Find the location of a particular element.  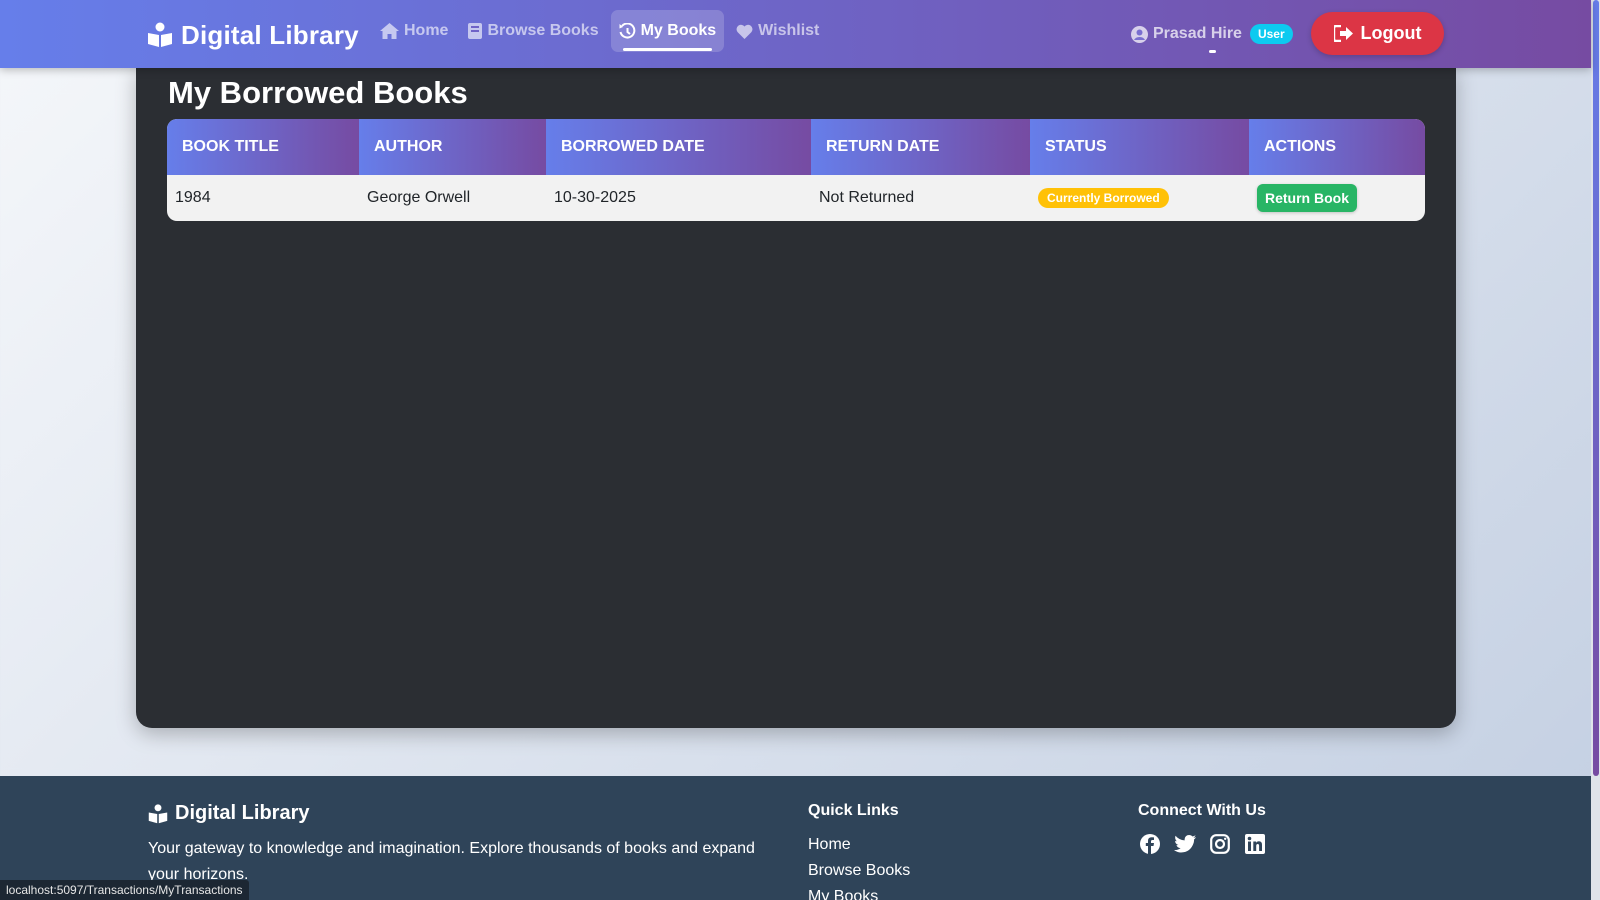

book-icon is located at coordinates (475, 31).